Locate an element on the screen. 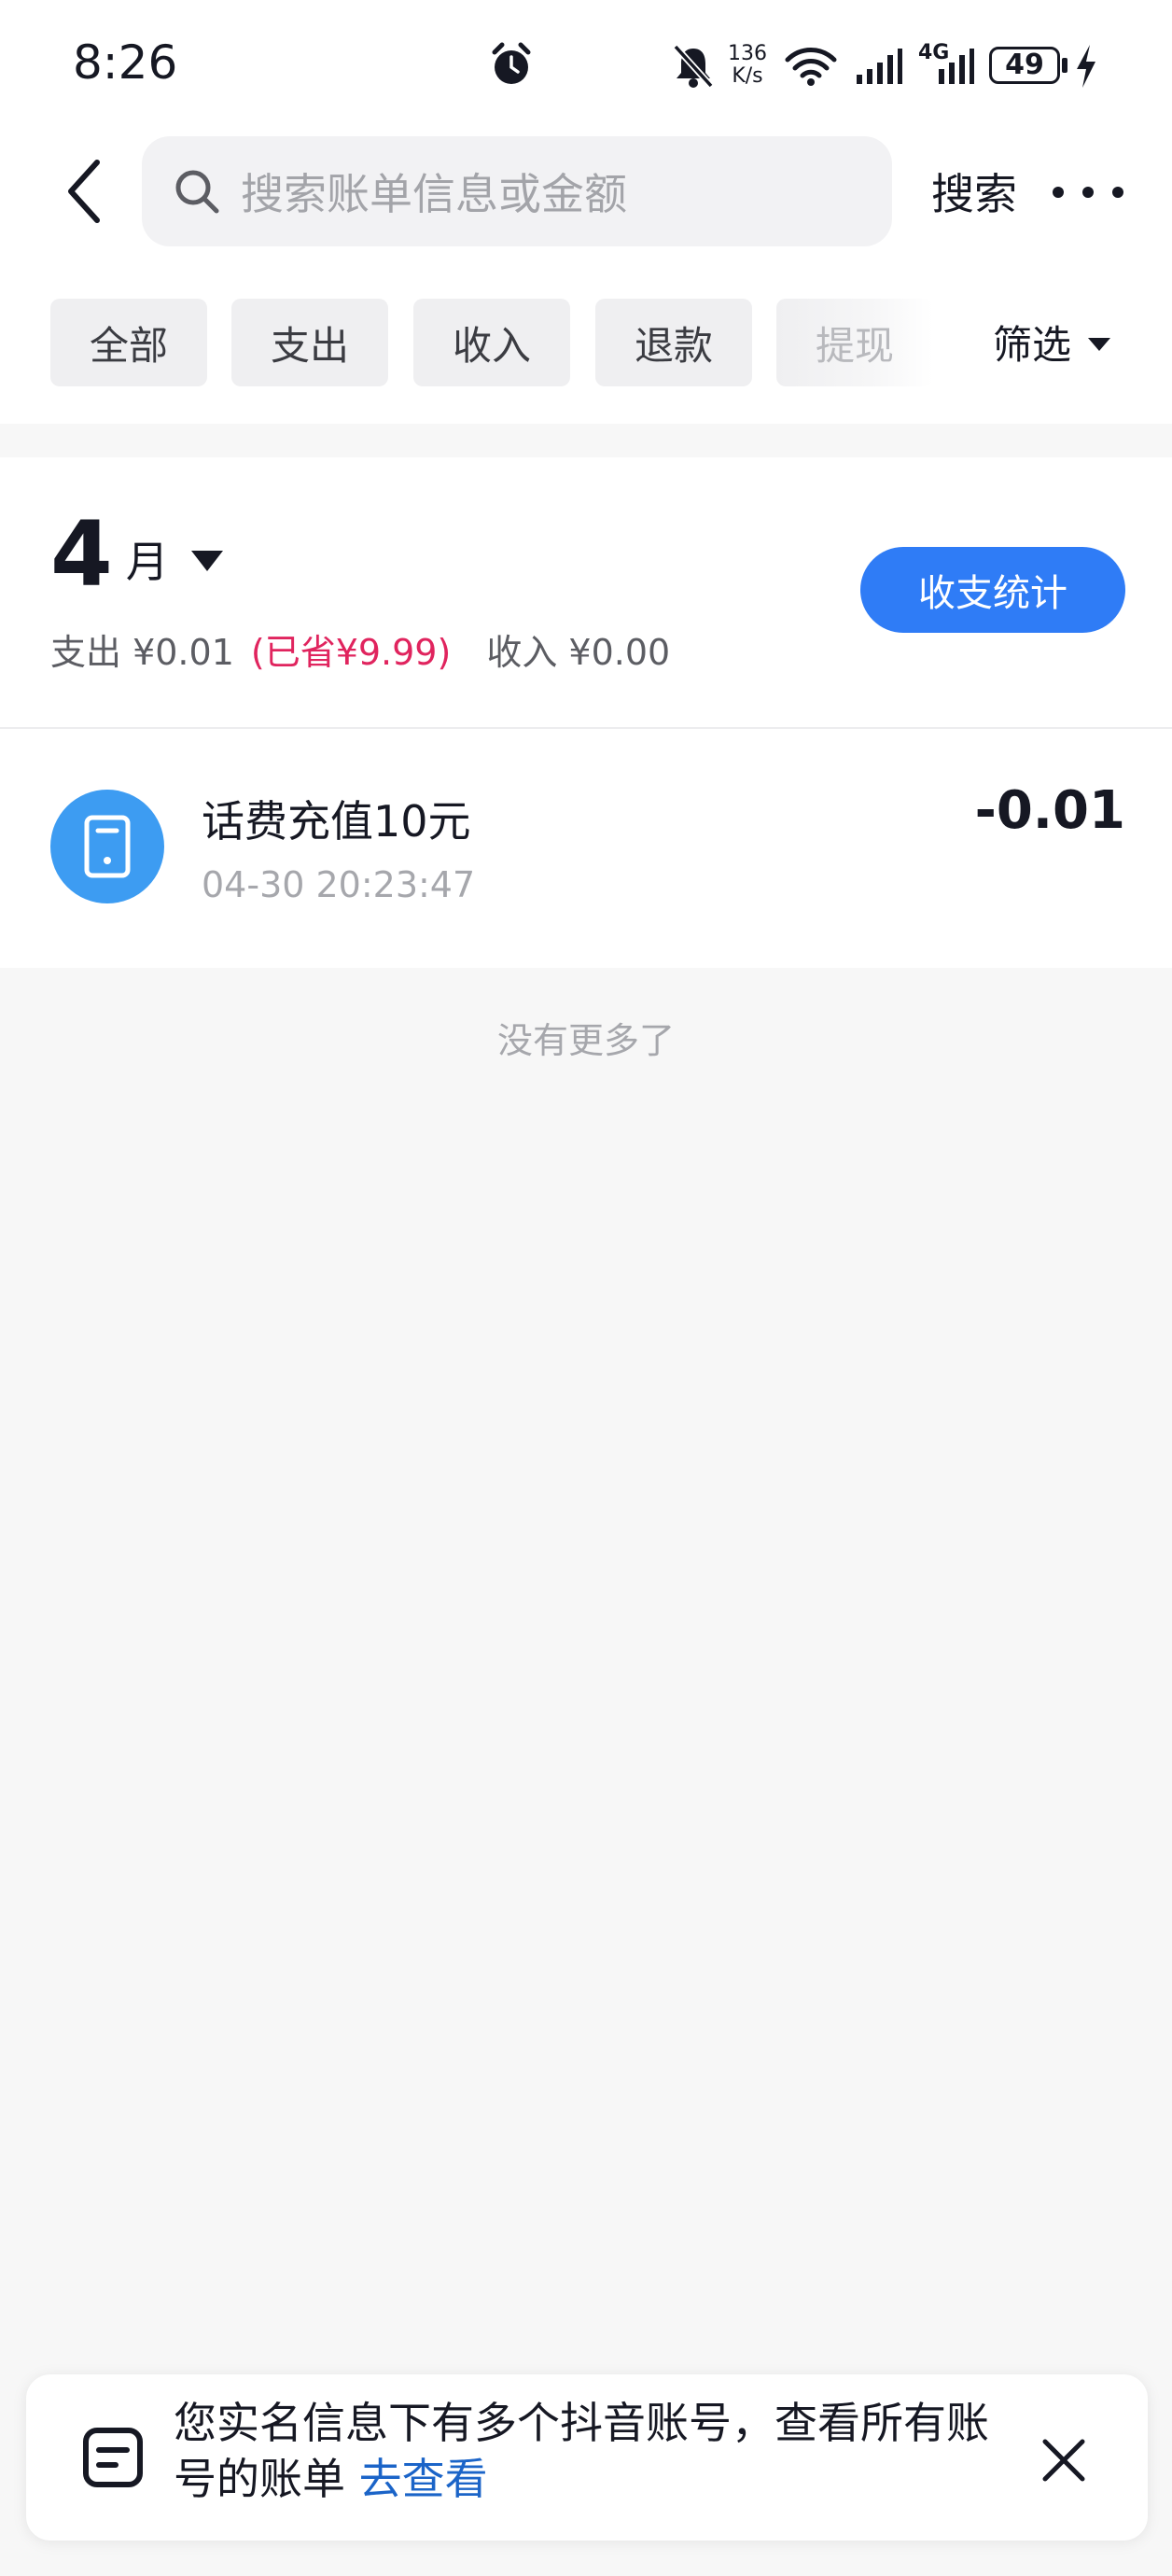  expense-total: 支出 ¥0.01 is located at coordinates (142, 652).